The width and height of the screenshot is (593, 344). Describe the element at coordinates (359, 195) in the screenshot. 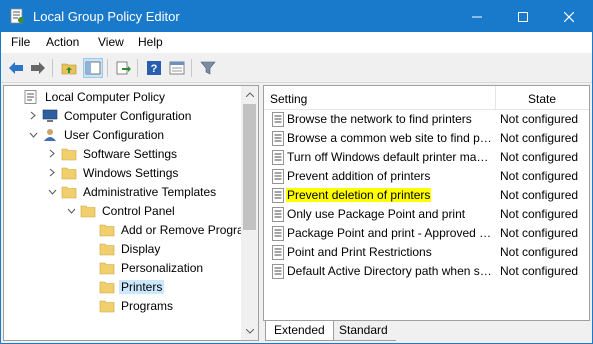

I see `setting-name: Prevent deletion of printers` at that location.